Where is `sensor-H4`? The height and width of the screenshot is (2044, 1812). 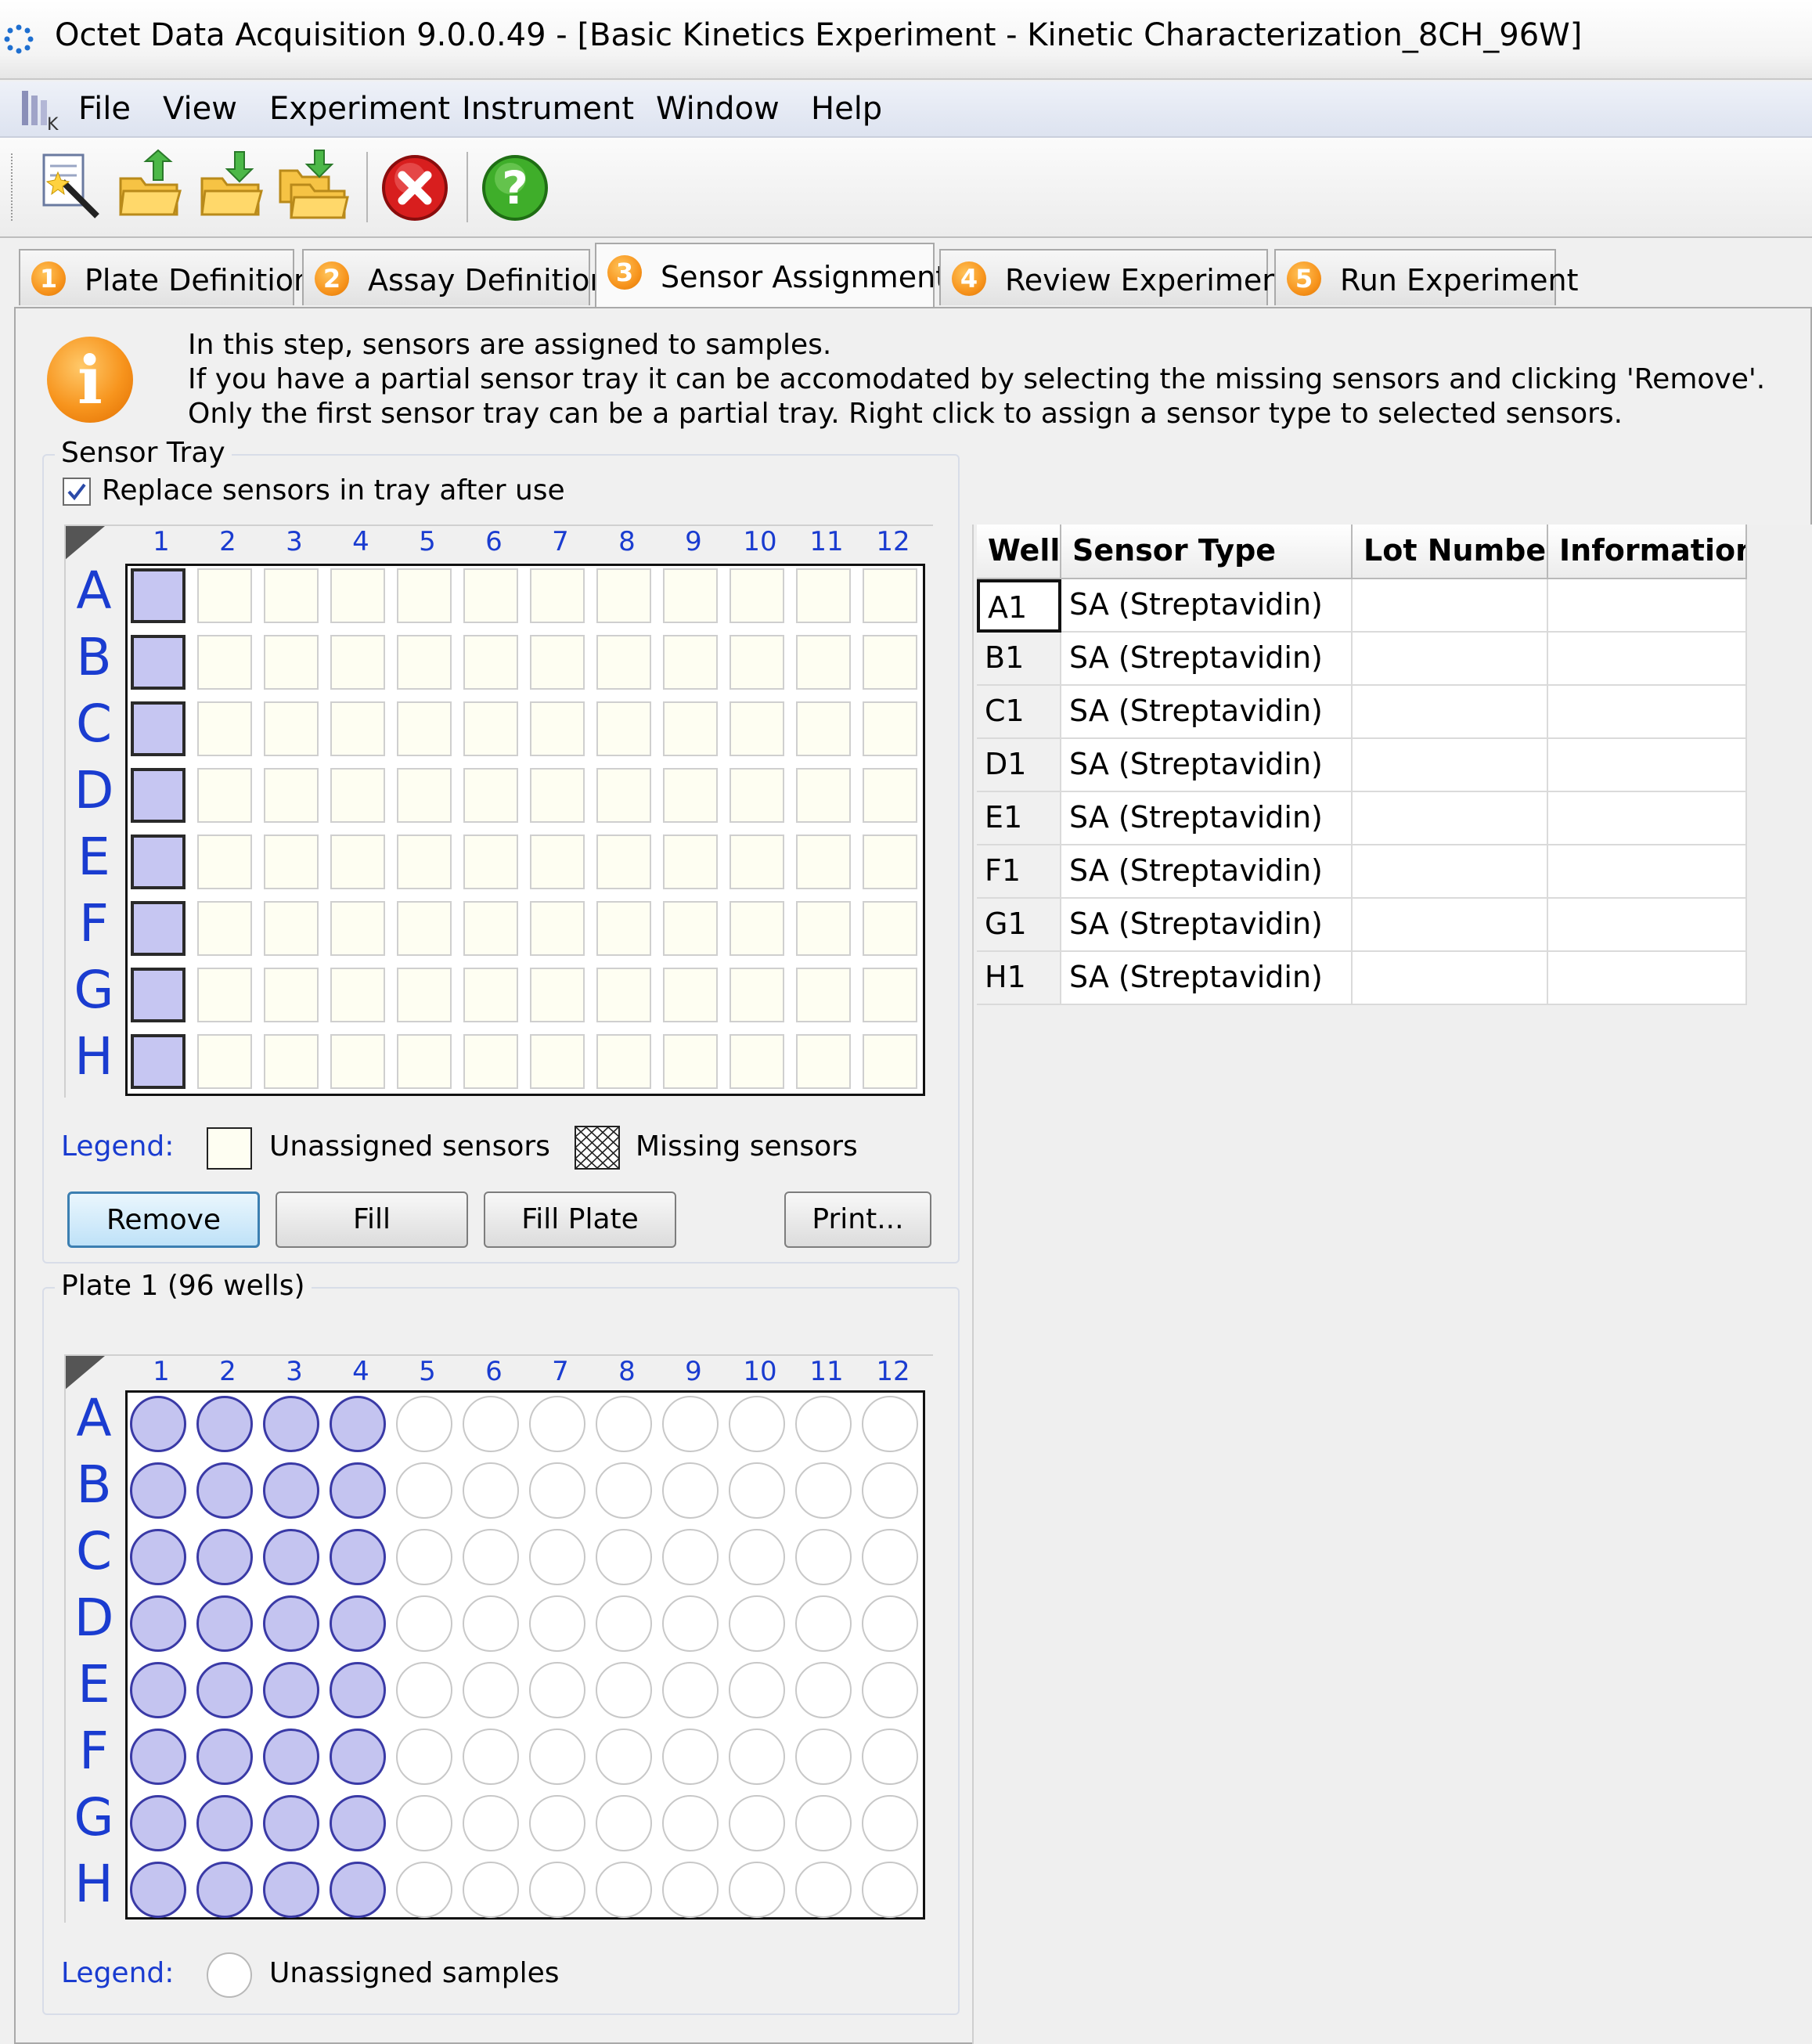 sensor-H4 is located at coordinates (358, 1061).